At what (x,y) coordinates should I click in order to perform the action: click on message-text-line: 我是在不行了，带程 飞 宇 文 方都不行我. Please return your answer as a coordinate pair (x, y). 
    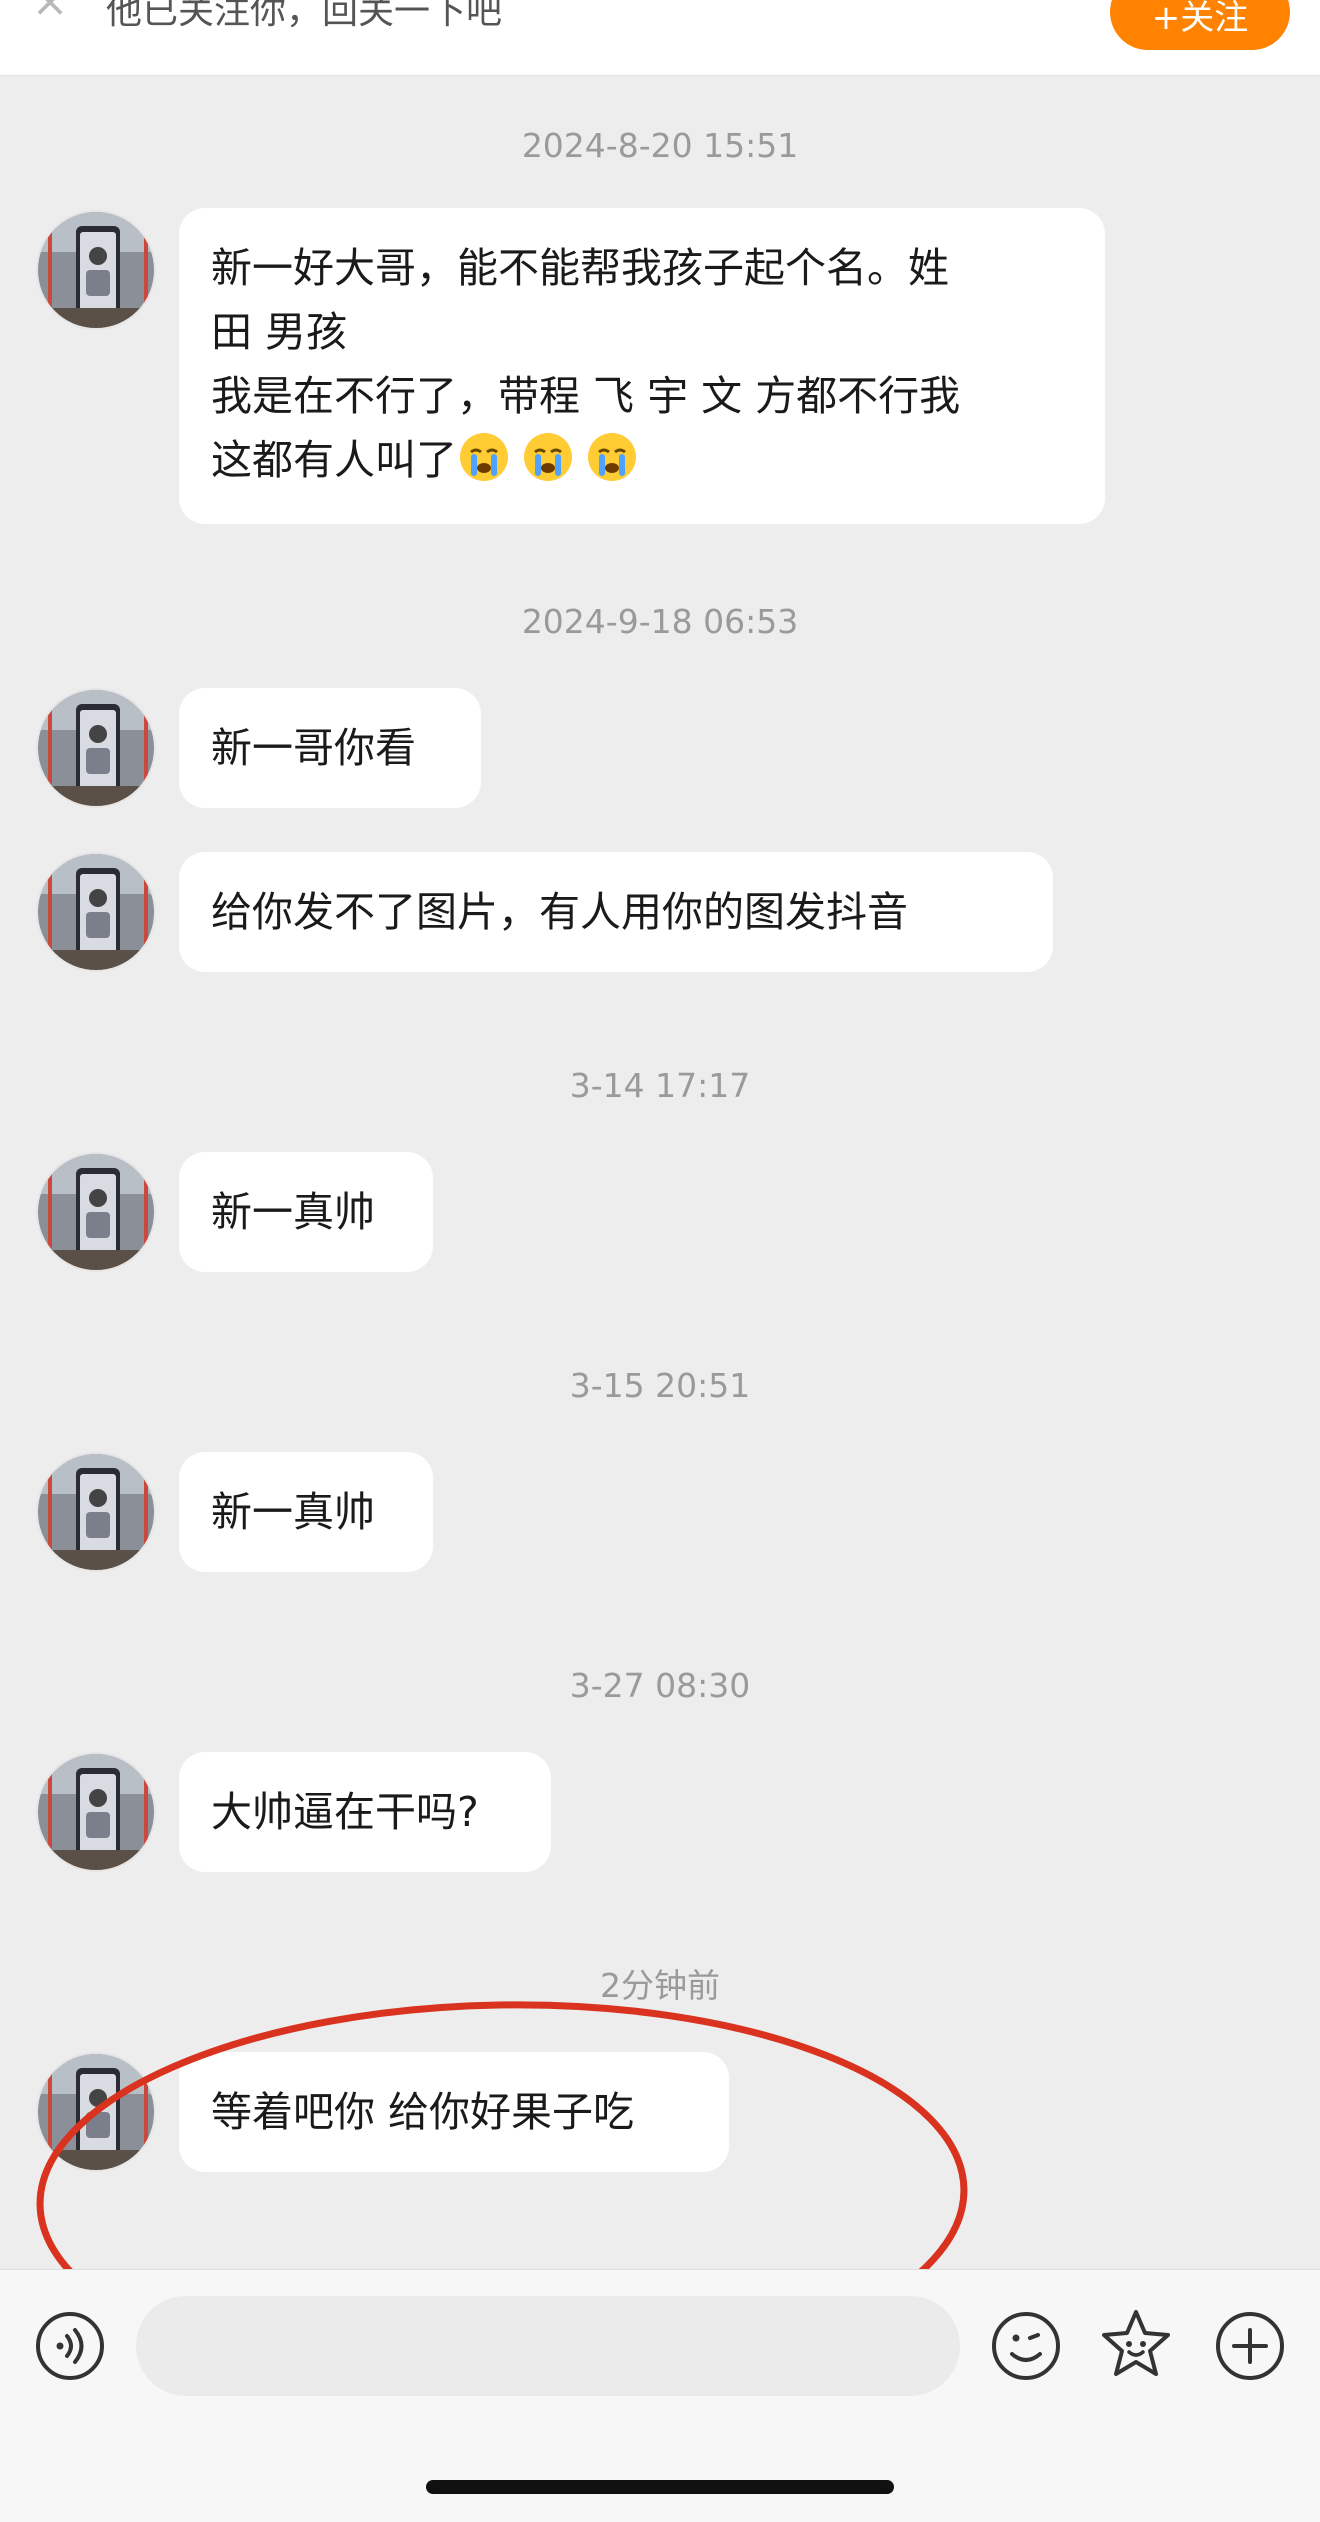
    Looking at the image, I should click on (586, 396).